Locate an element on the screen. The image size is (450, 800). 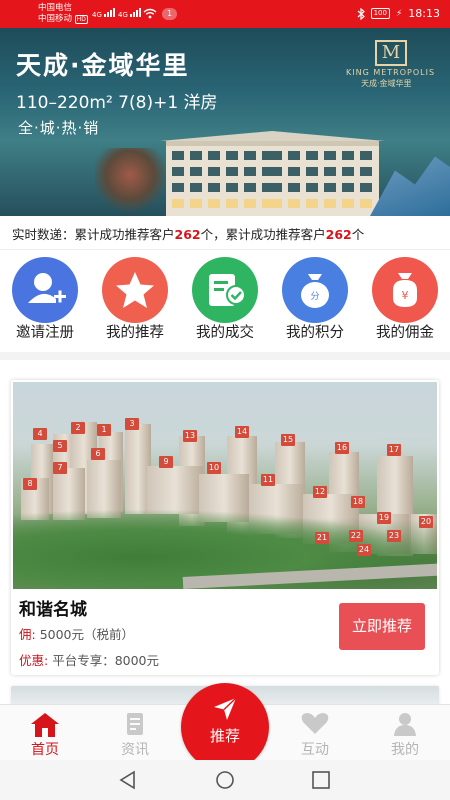
quick-nav: 邀请注册 我的推荐 我的成交 分 我的积分 ¥ 我的佣金 is located at coordinates (225, 299).